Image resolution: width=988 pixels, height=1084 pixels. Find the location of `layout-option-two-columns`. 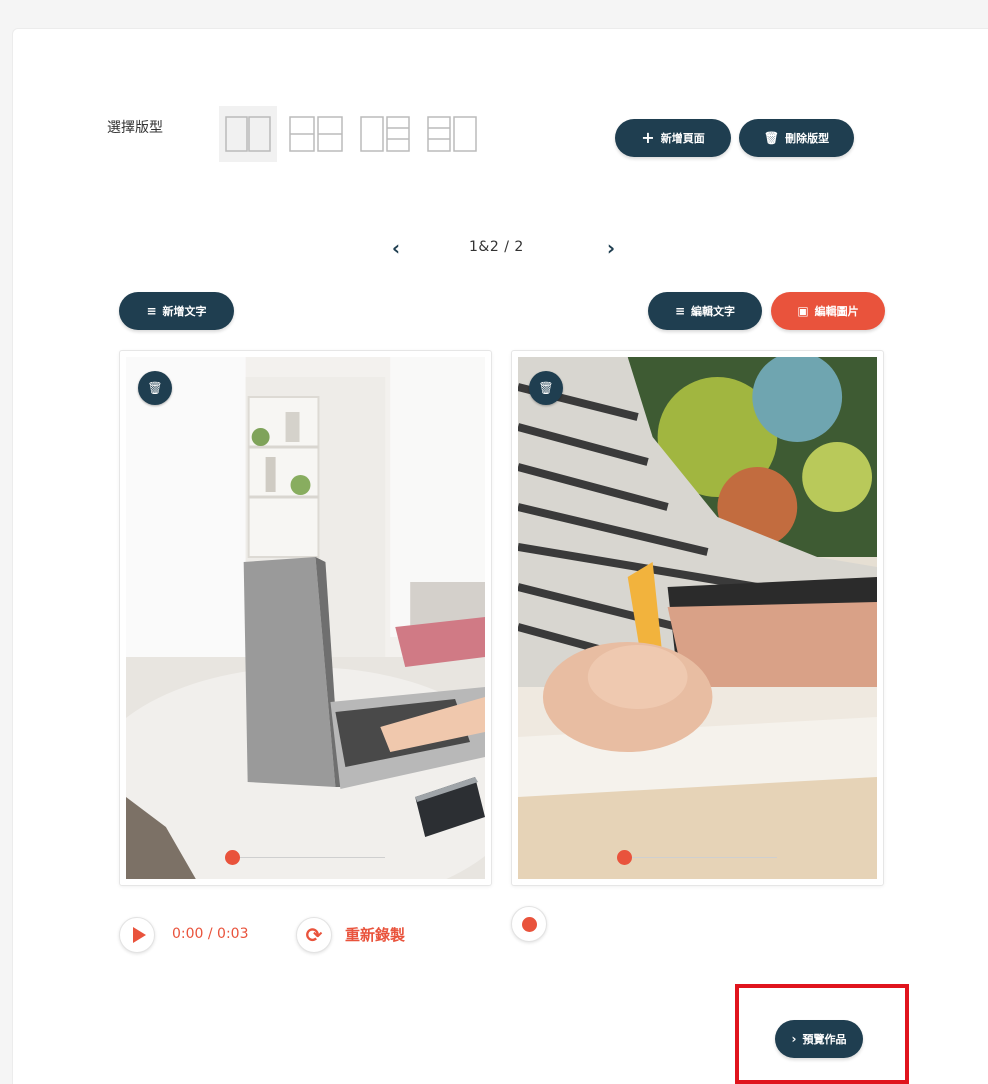

layout-option-two-columns is located at coordinates (248, 134).